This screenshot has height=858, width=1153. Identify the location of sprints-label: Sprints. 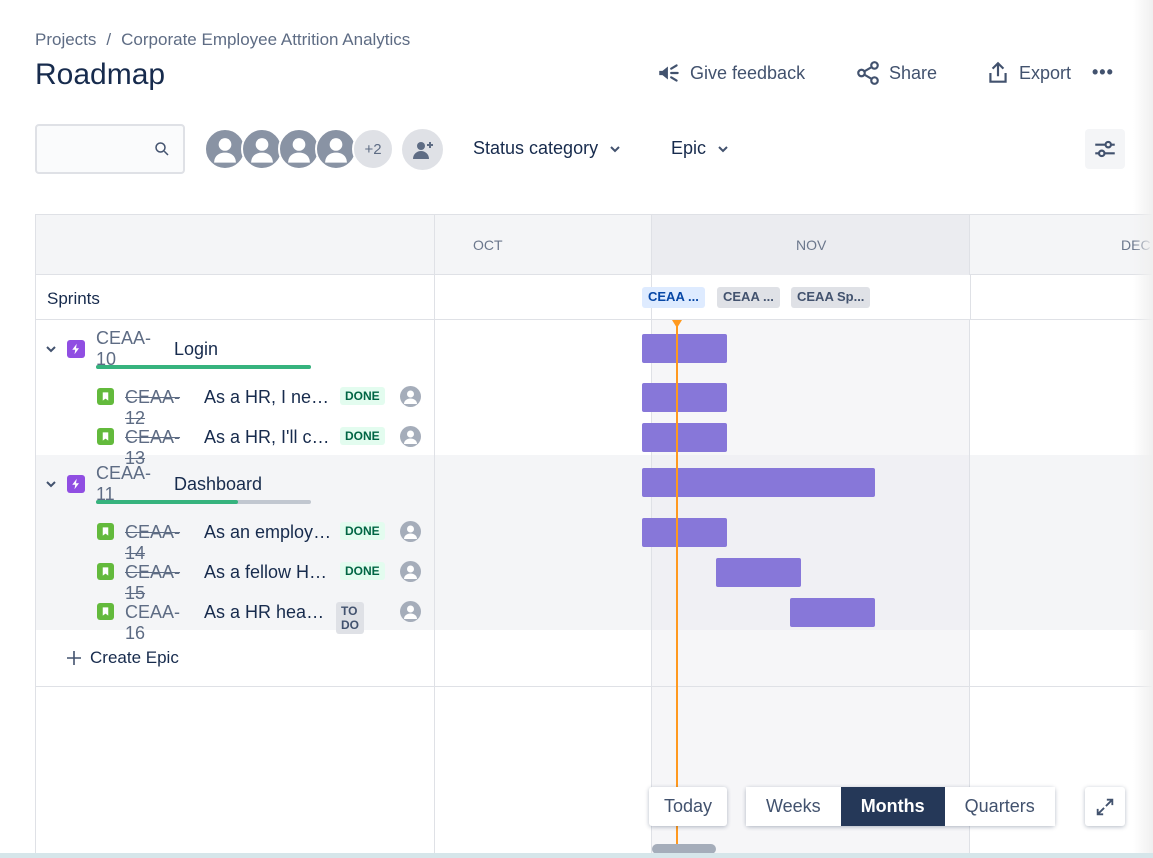
(73, 298).